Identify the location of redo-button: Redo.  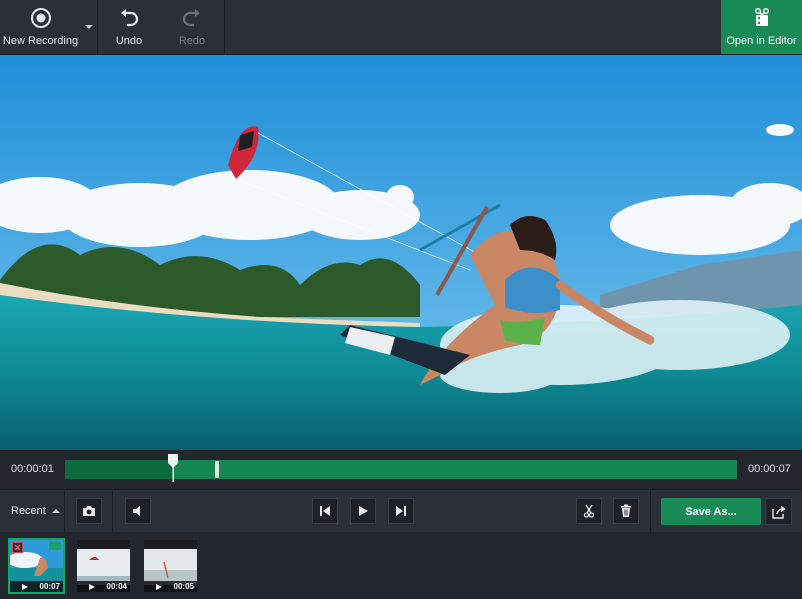
(192, 27).